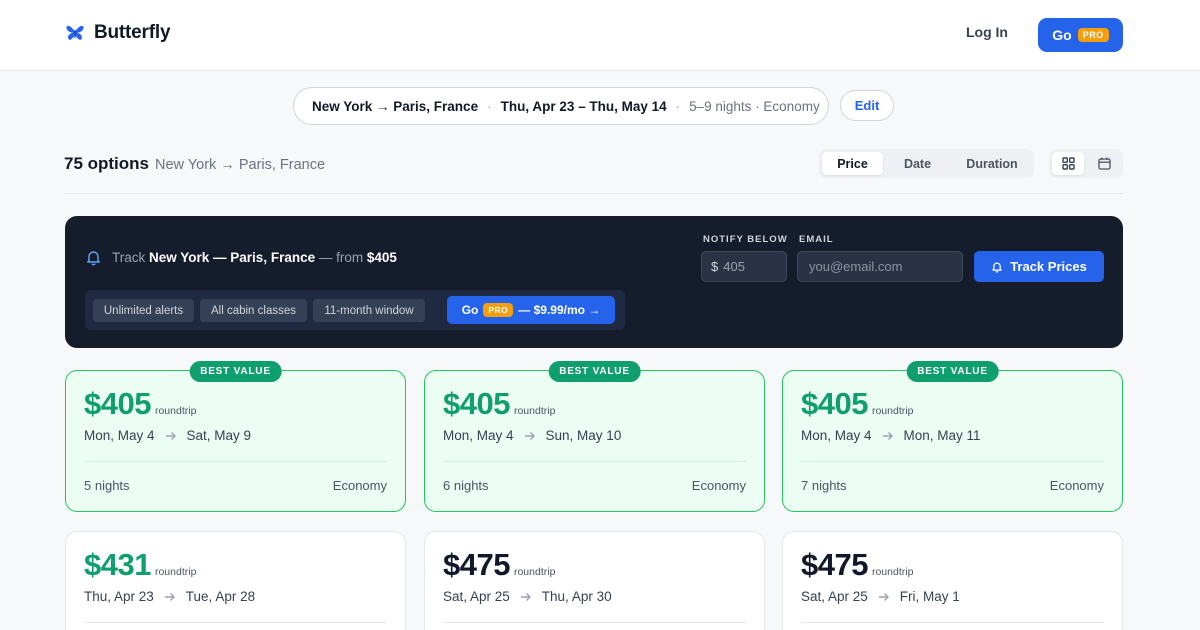  What do you see at coordinates (952, 580) in the screenshot?
I see `flight-option-card: $475 roundtrip Sat, Apr 25 Fri, May 1` at bounding box center [952, 580].